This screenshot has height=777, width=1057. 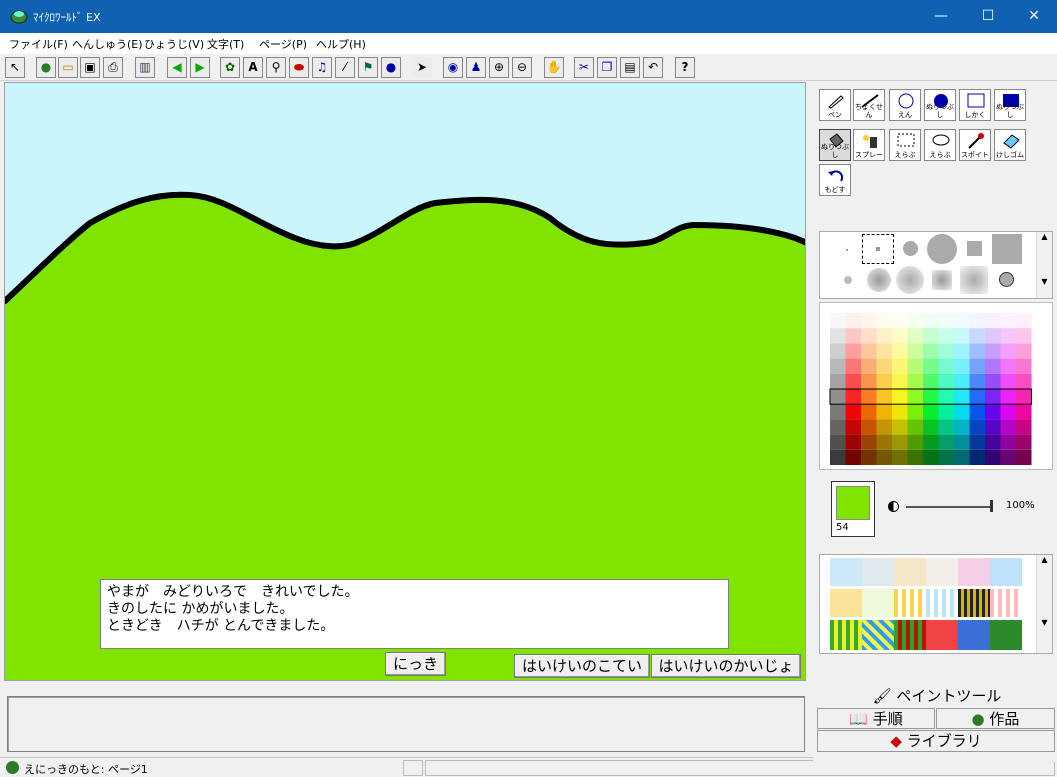 What do you see at coordinates (869, 105) in the screenshot?
I see `tool-line: ちょくせん` at bounding box center [869, 105].